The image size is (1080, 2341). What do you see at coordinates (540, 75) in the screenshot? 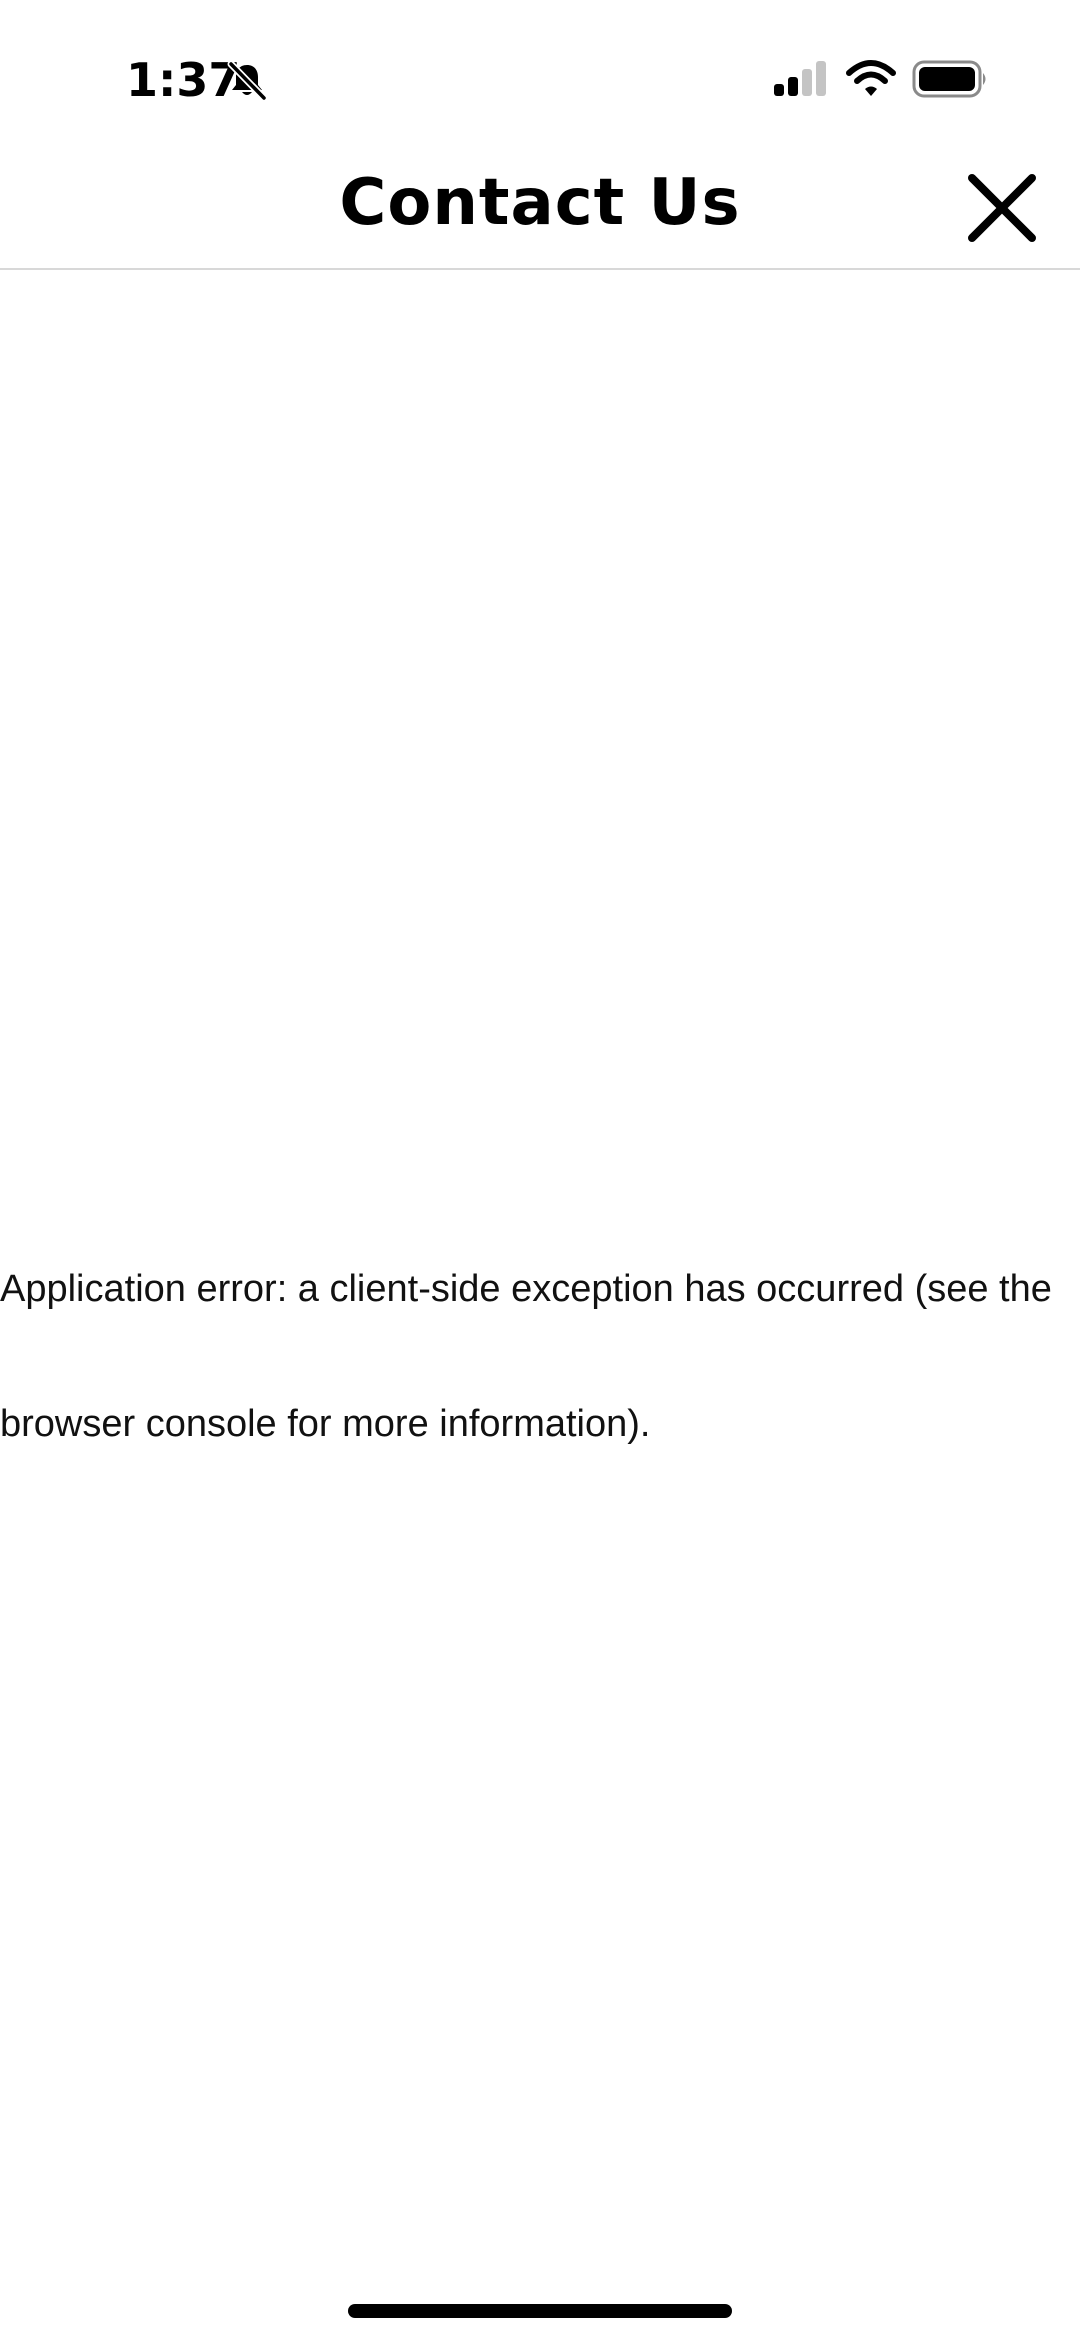
I see `status-bar: 1:37` at bounding box center [540, 75].